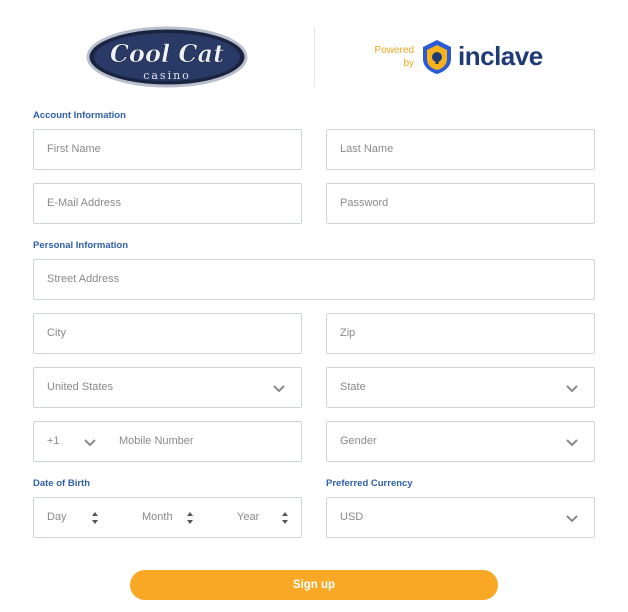 This screenshot has width=628, height=612. Describe the element at coordinates (76, 517) in the screenshot. I see `day-select: Day` at that location.